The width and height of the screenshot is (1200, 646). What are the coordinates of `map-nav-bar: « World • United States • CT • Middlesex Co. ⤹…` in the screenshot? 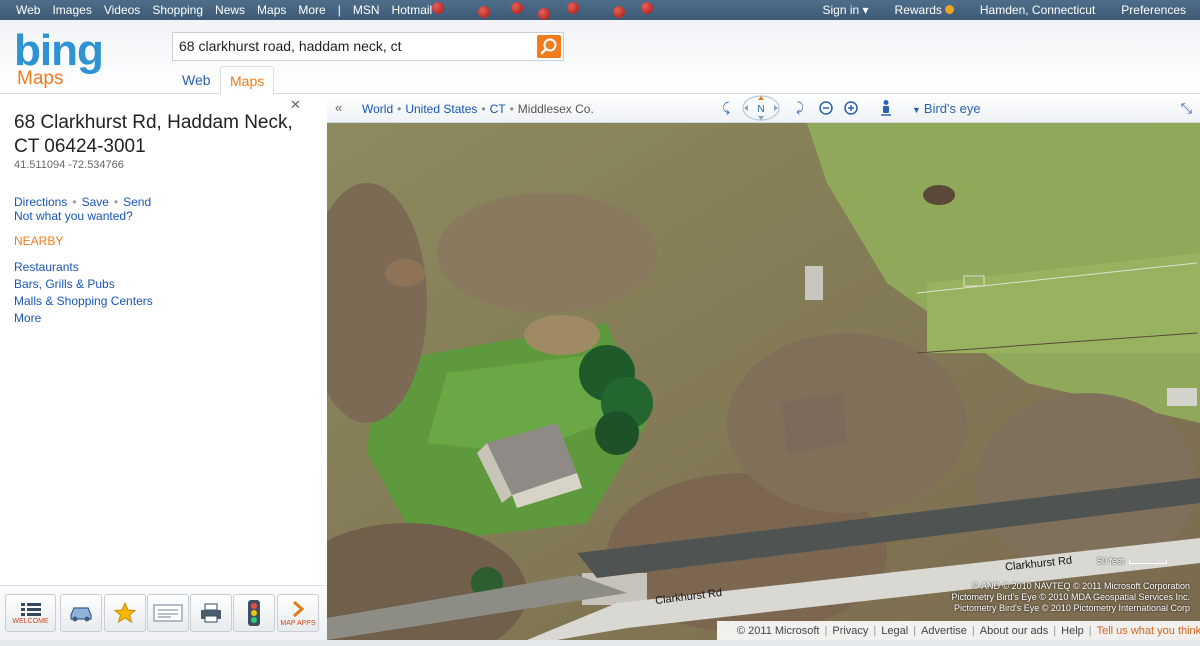 It's located at (763, 109).